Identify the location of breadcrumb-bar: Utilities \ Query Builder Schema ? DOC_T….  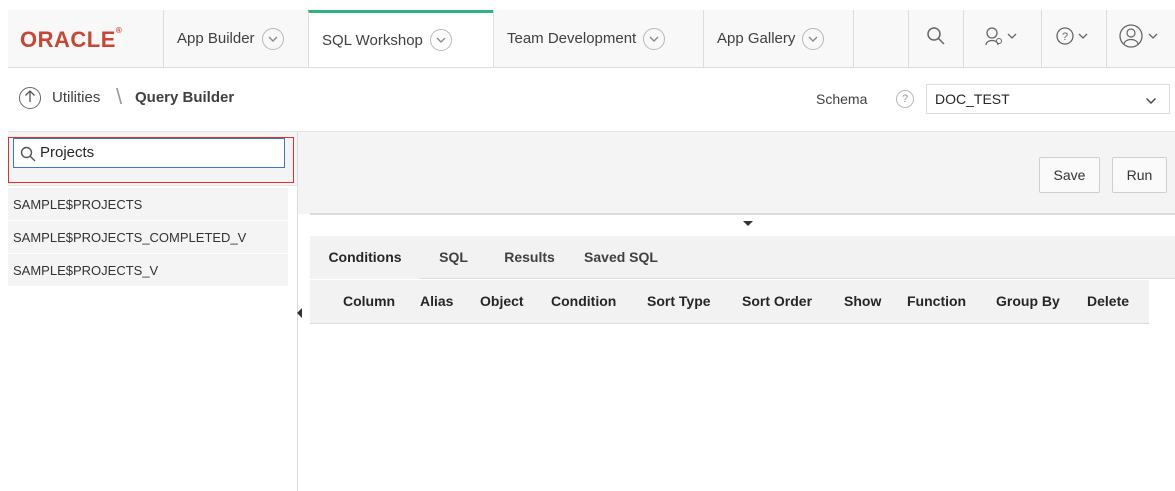
(591, 100).